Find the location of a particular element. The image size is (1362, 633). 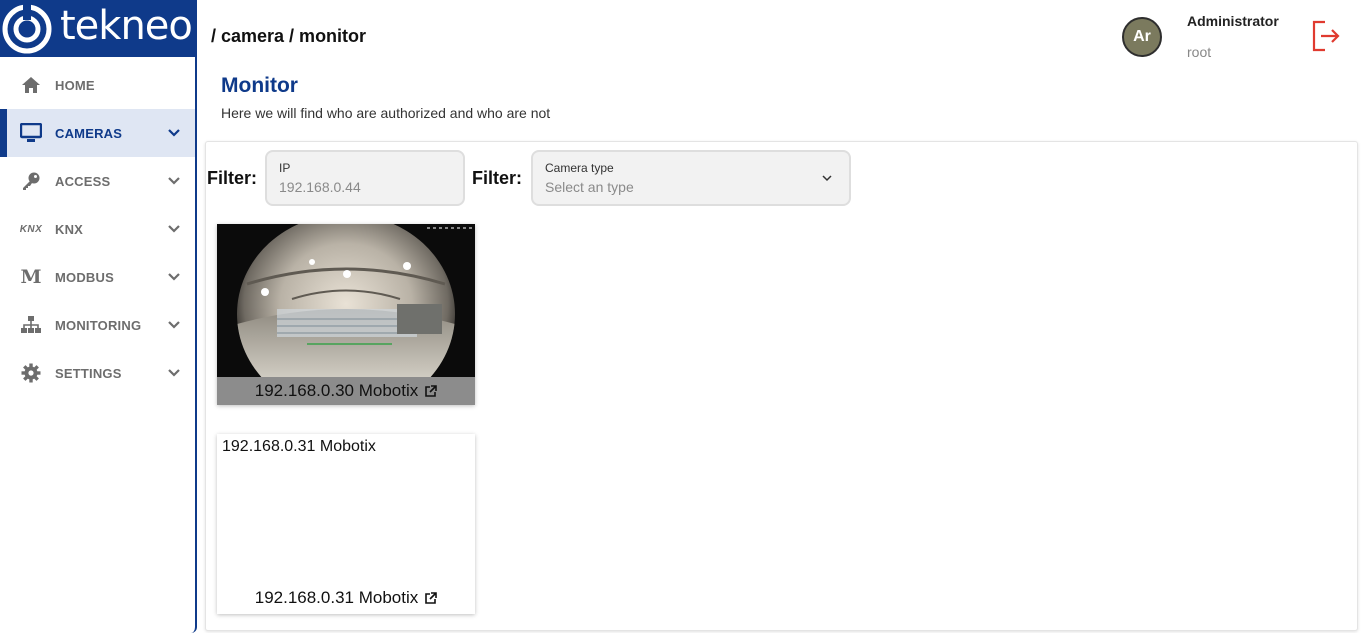

camera-type-select: Camera type Select an type is located at coordinates (691, 178).